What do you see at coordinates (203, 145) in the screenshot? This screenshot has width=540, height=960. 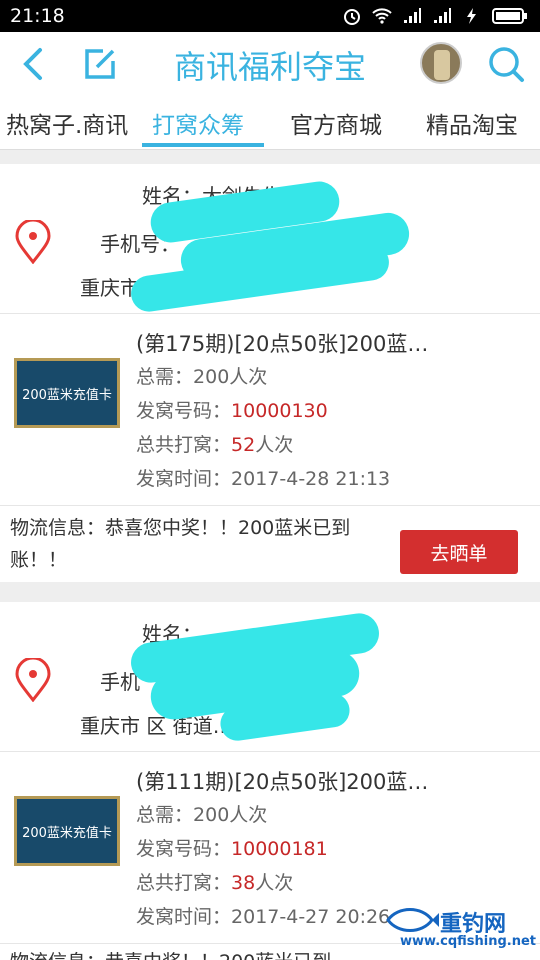 I see `active-tab-indicator` at bounding box center [203, 145].